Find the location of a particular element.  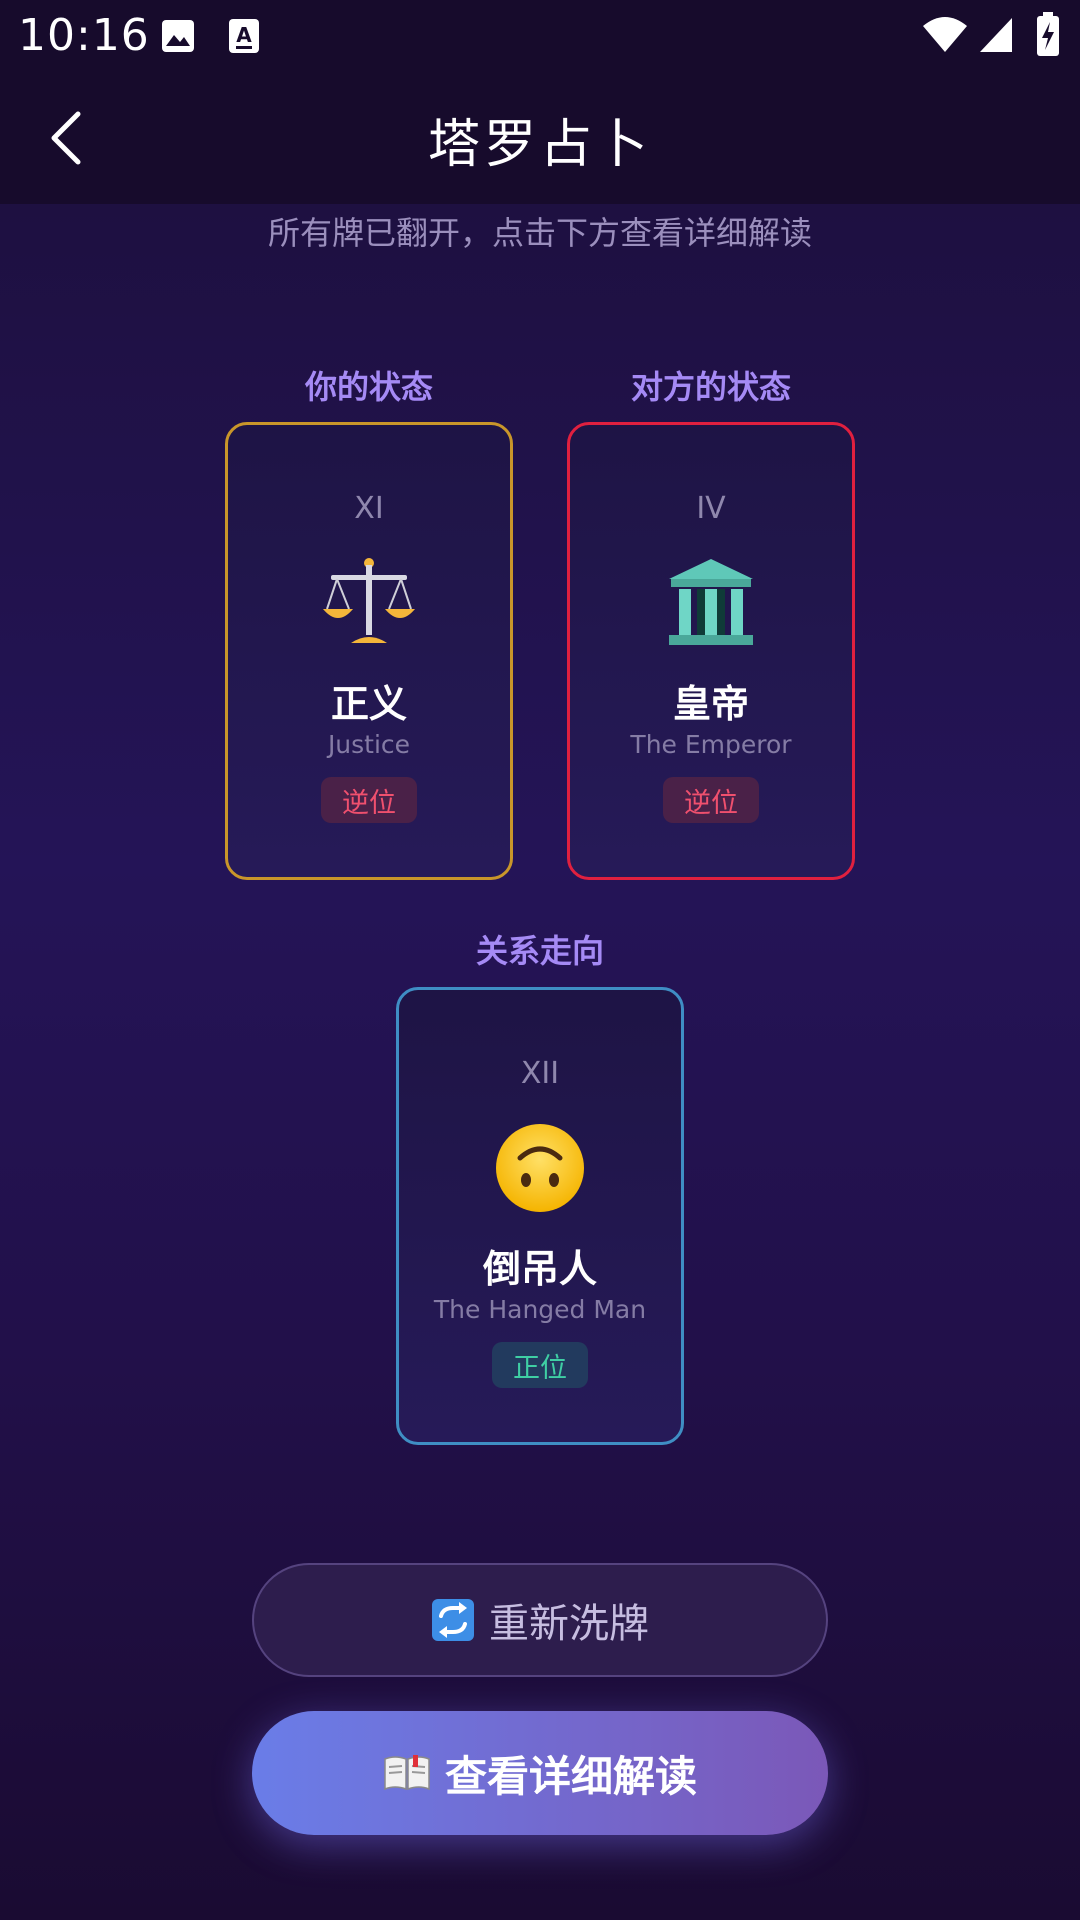

image-icon is located at coordinates (178, 36).